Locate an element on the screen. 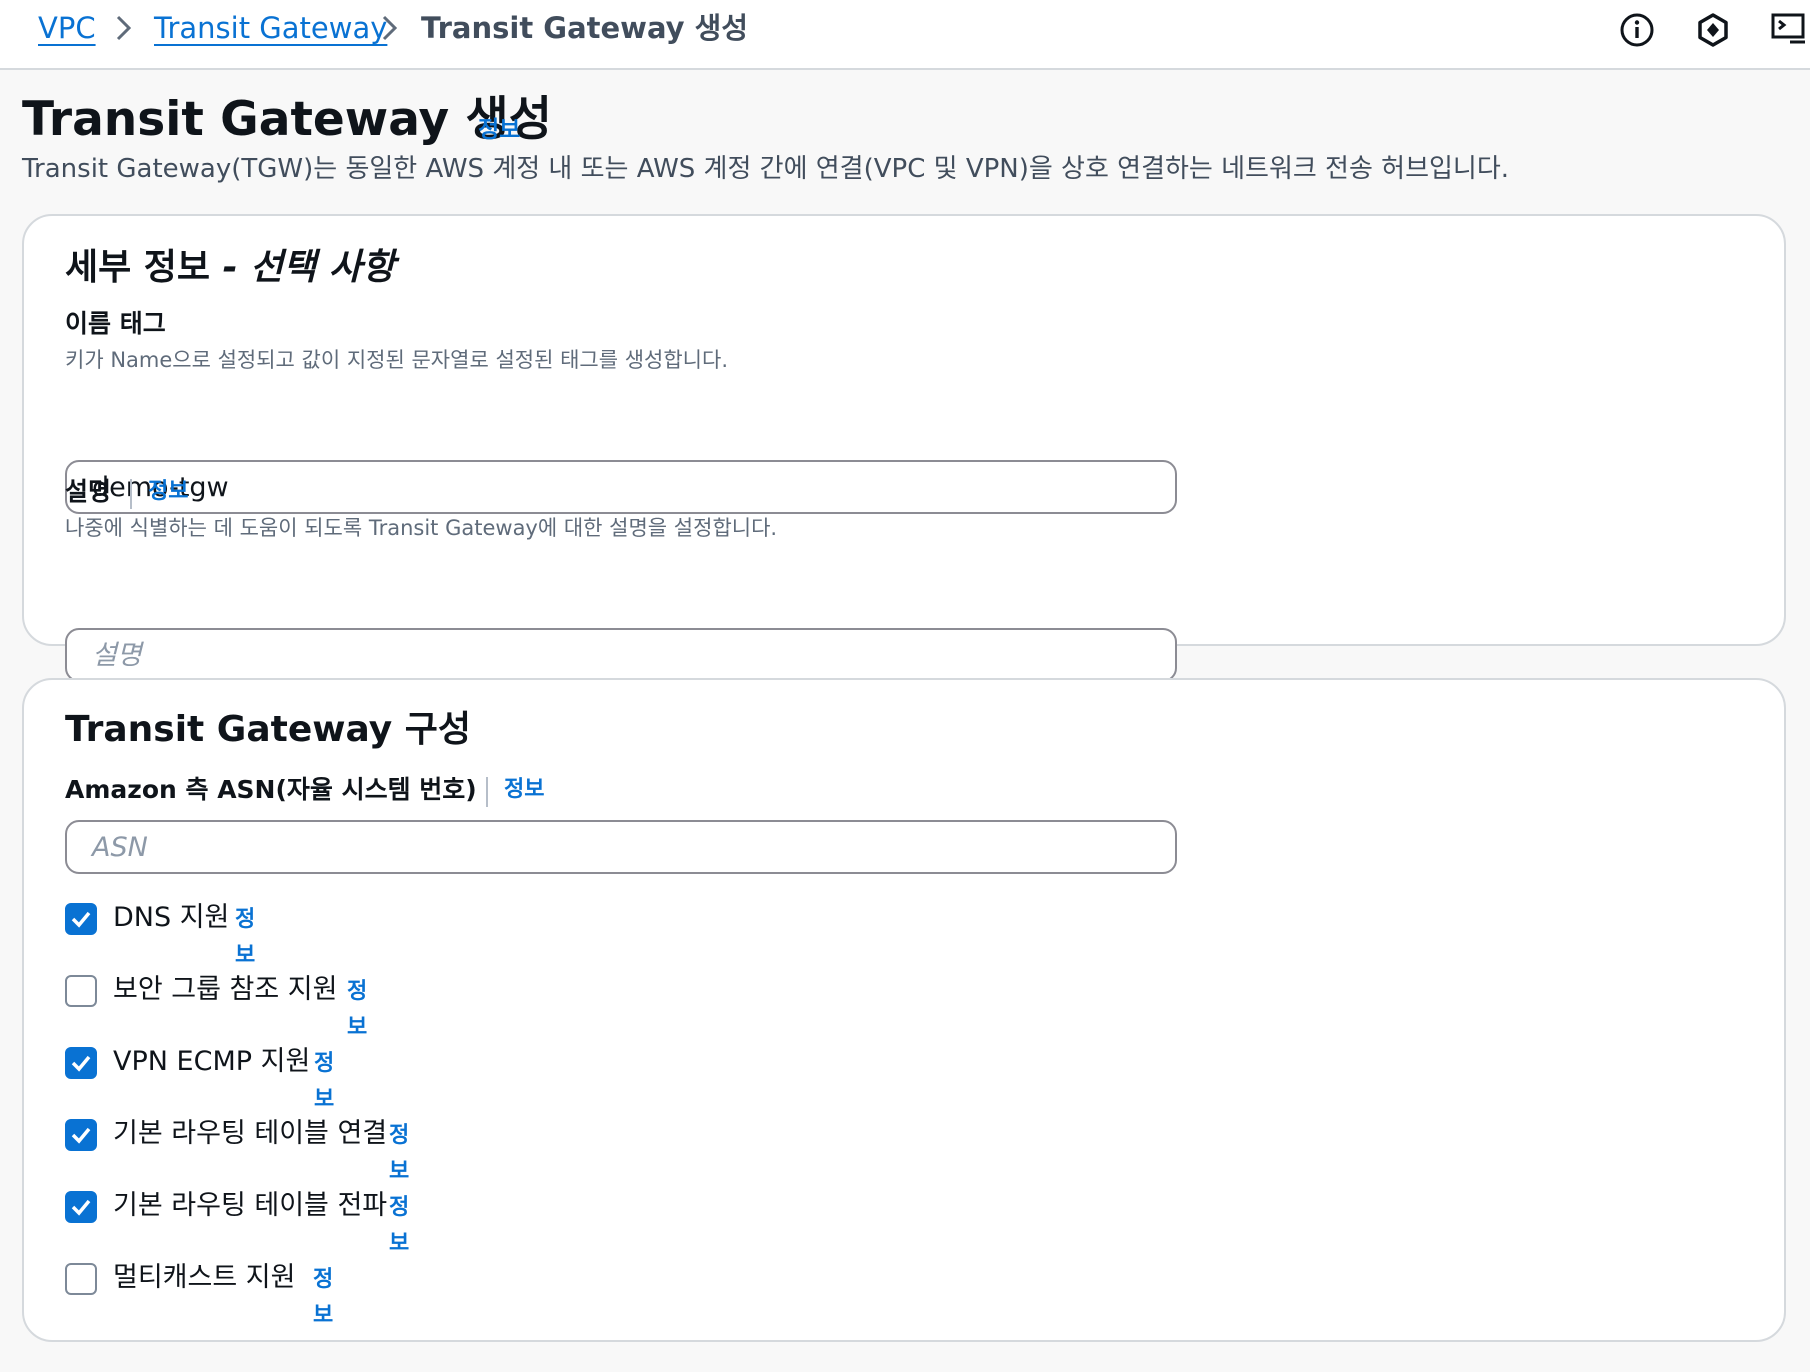 Image resolution: width=1810 pixels, height=1372 pixels. name-tag-label: 이름 태그 is located at coordinates (115, 323).